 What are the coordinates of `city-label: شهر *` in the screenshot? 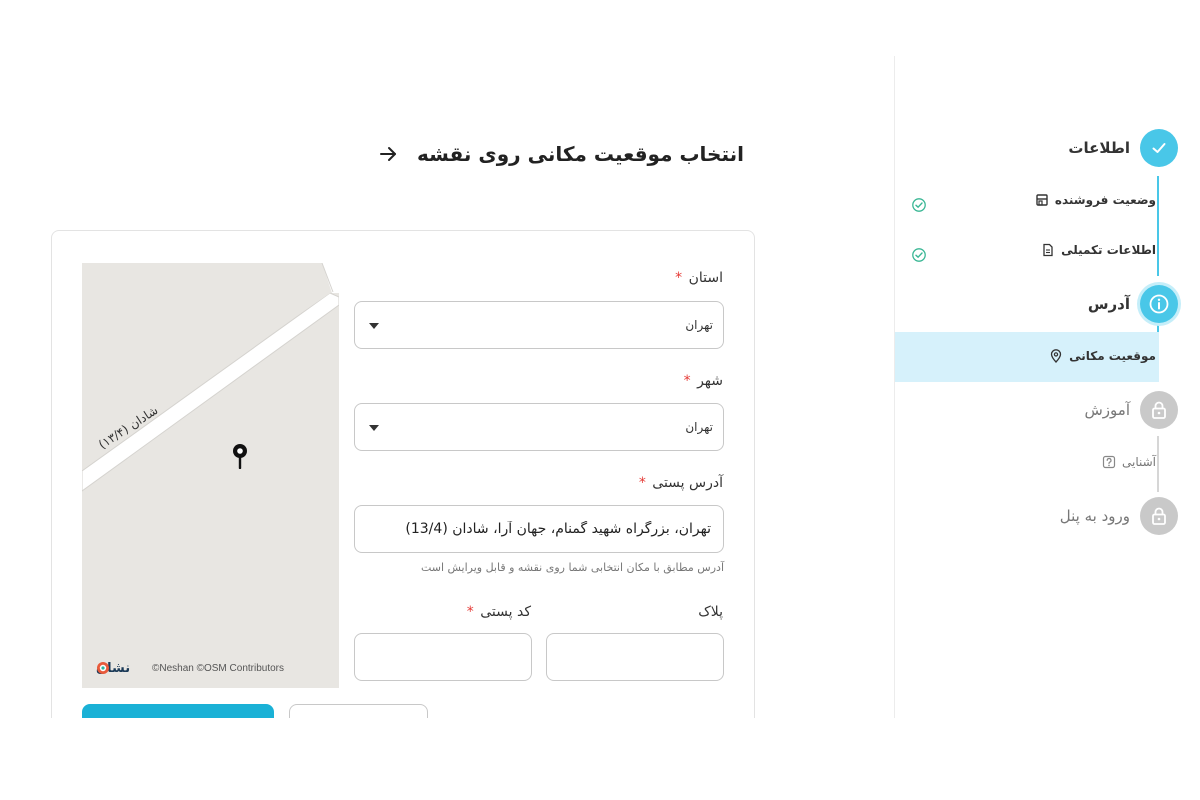 It's located at (703, 381).